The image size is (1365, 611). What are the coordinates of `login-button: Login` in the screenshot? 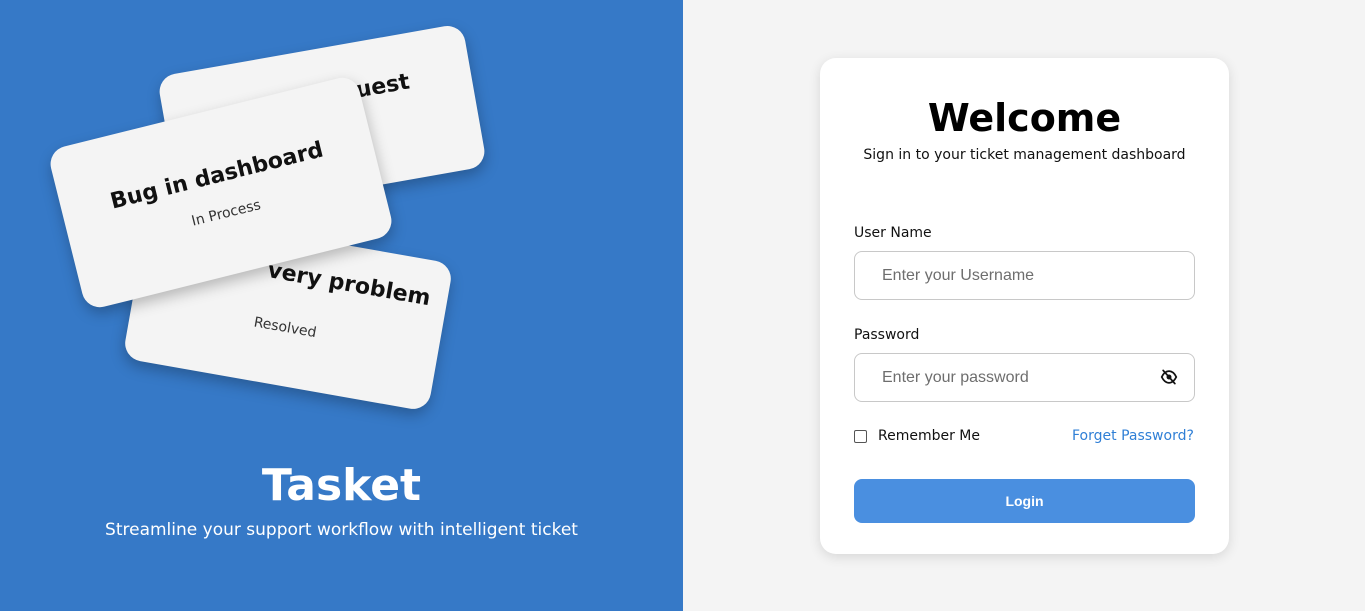 It's located at (1024, 501).